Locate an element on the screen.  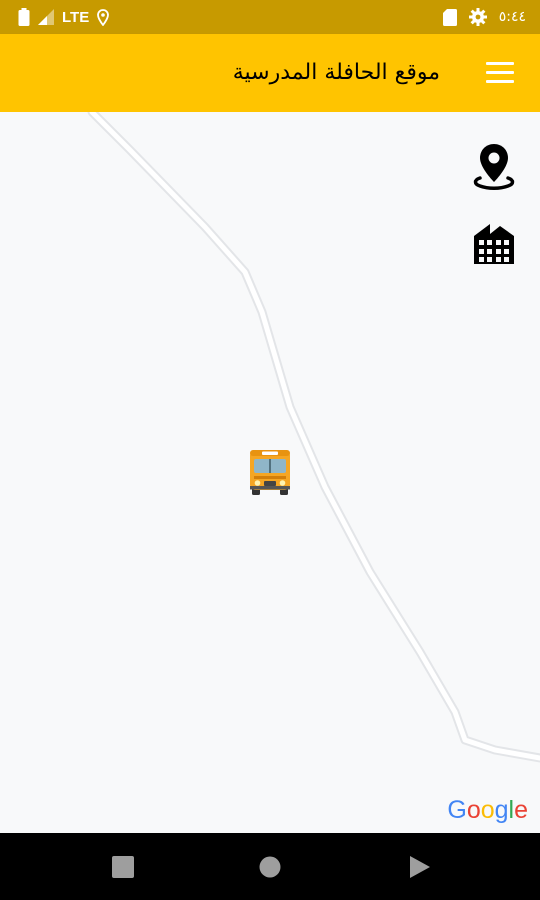
system-nav-bar is located at coordinates (270, 866).